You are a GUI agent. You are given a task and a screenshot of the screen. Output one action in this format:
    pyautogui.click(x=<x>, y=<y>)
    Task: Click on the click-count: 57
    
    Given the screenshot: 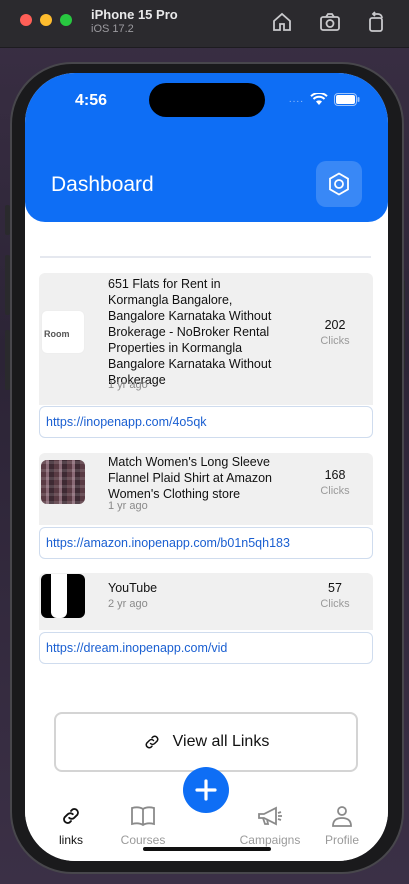 What is the action you would take?
    pyautogui.click(x=335, y=588)
    